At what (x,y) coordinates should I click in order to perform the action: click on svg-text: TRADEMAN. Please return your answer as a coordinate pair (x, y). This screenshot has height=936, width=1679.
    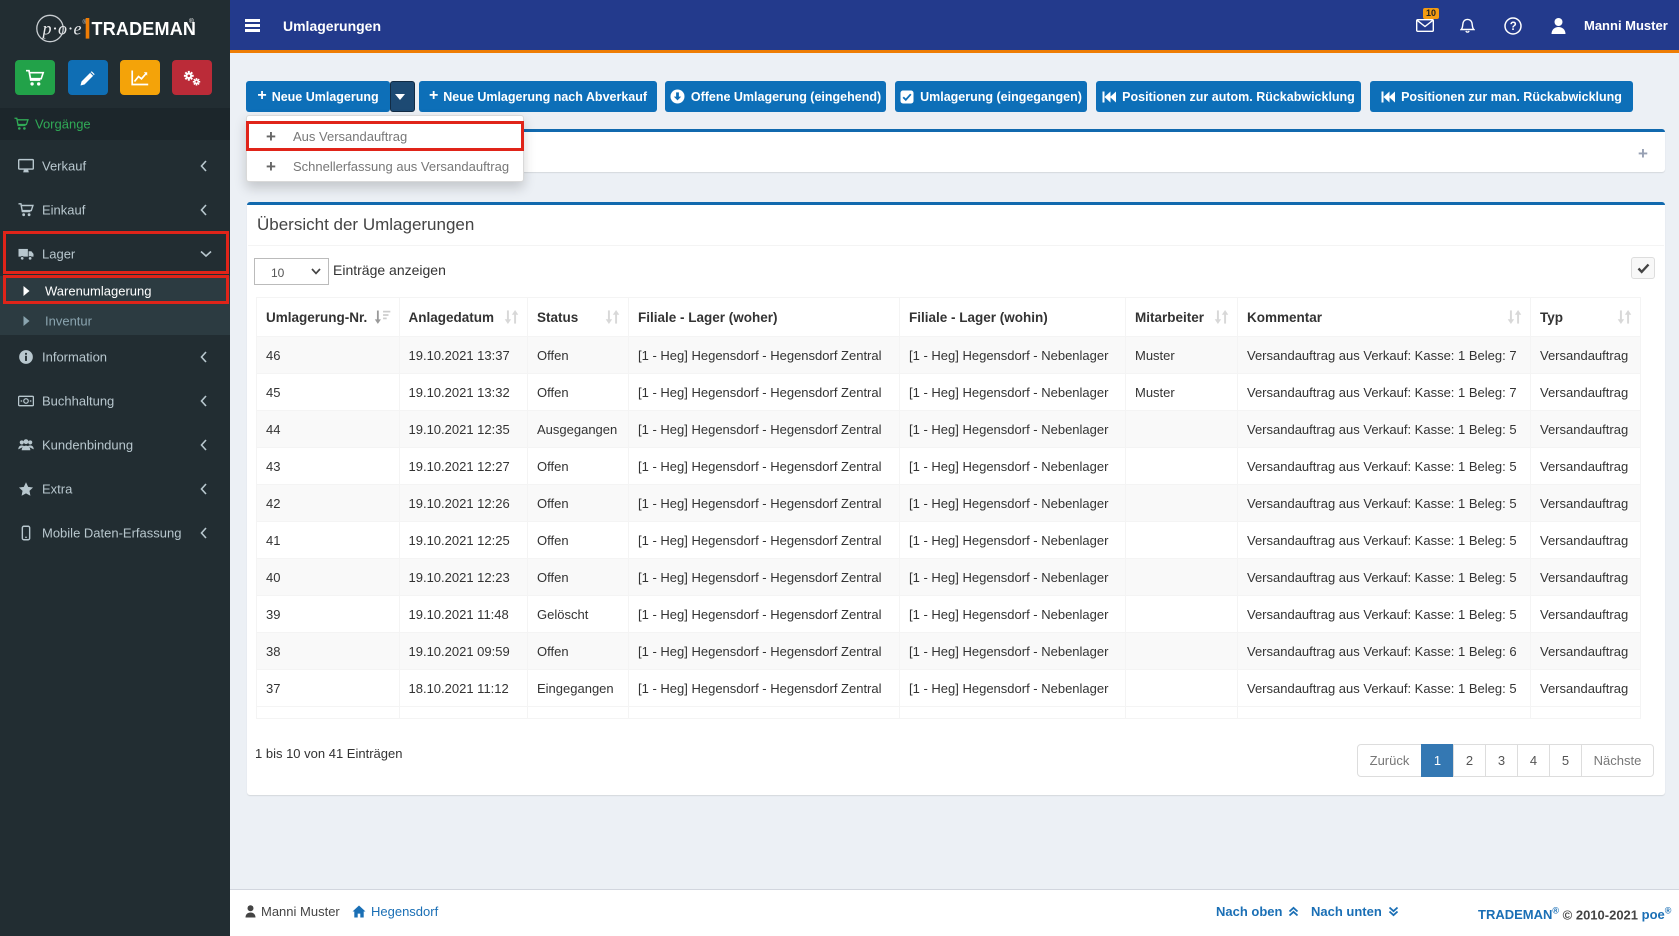
    Looking at the image, I should click on (144, 29).